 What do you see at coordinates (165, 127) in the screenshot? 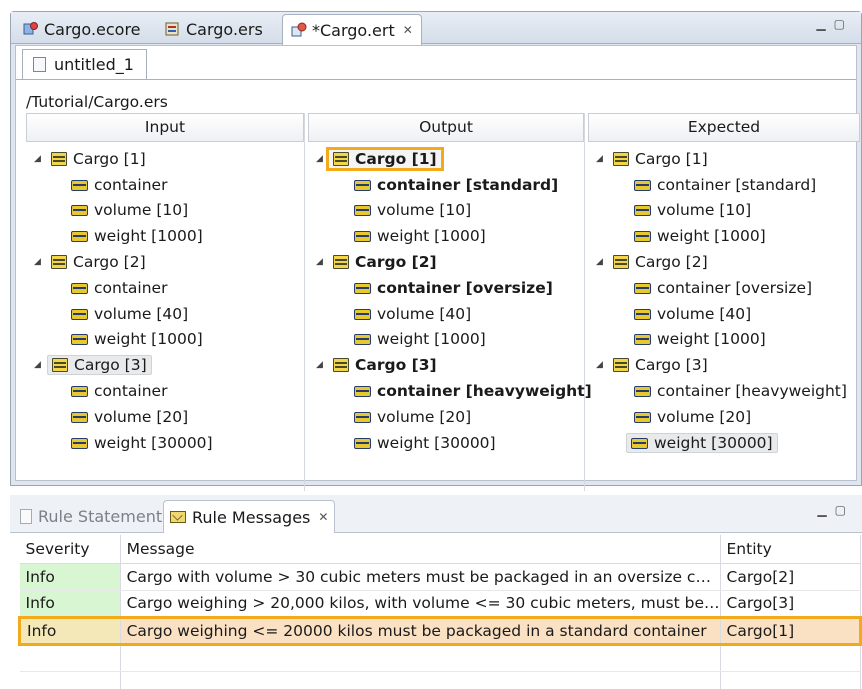
I see `input-column-header: Input` at bounding box center [165, 127].